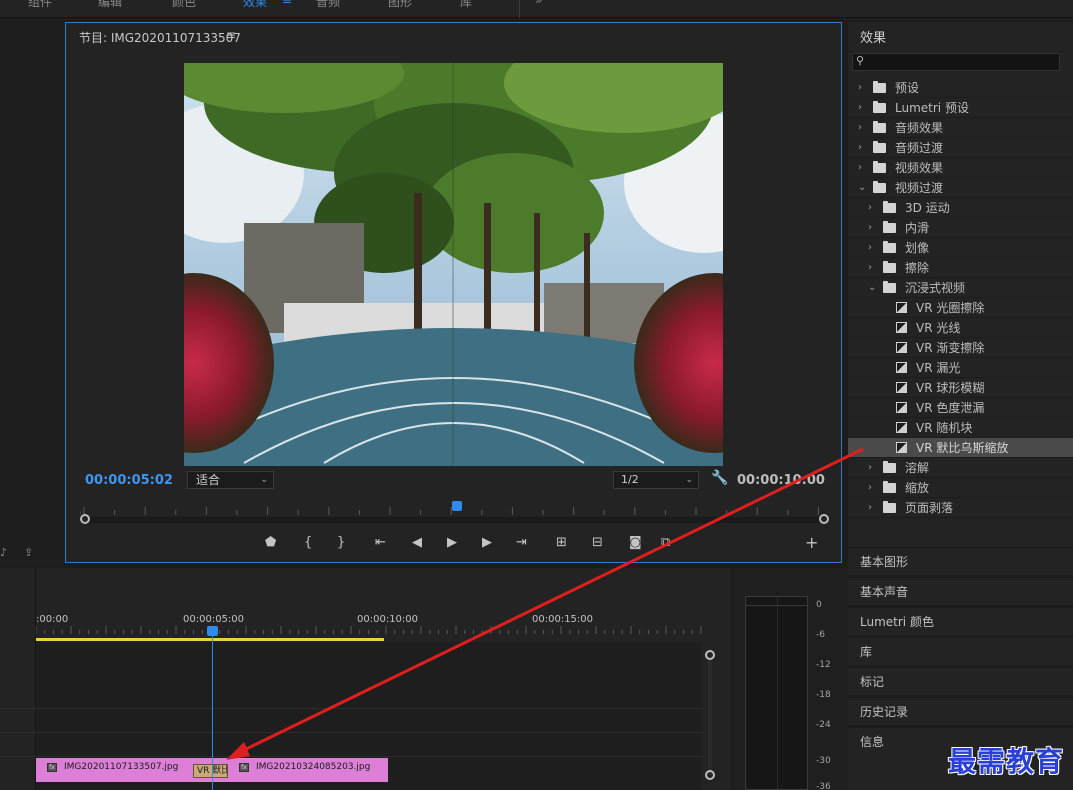 The width and height of the screenshot is (1073, 790). I want to click on panel-markers: 标记, so click(960, 681).